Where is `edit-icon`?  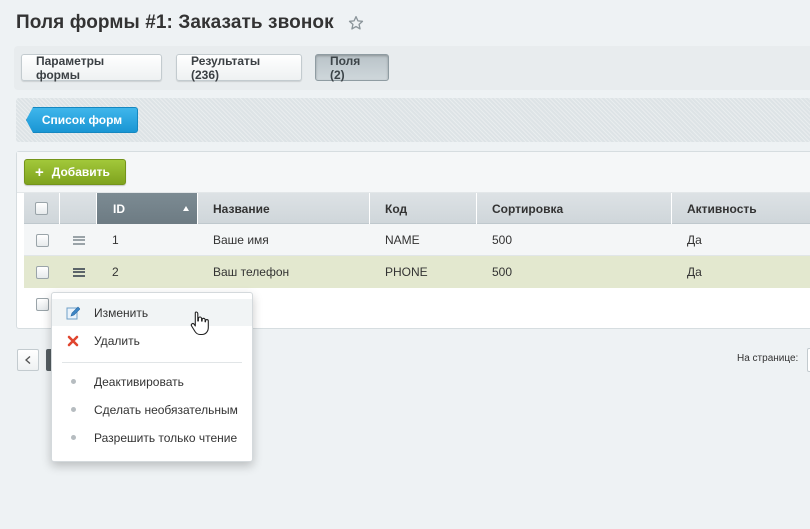
edit-icon is located at coordinates (73, 313).